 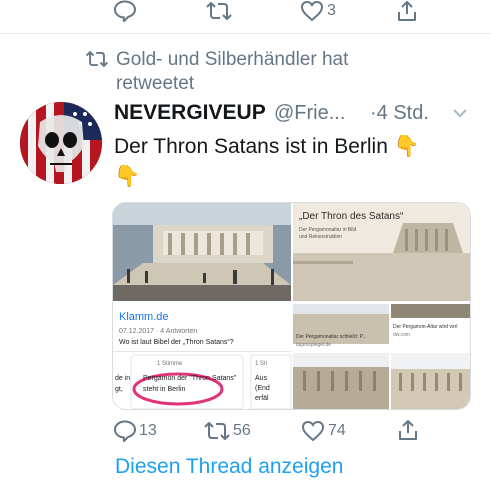 I want to click on left-snippet-2: gt,, so click(x=119, y=389).